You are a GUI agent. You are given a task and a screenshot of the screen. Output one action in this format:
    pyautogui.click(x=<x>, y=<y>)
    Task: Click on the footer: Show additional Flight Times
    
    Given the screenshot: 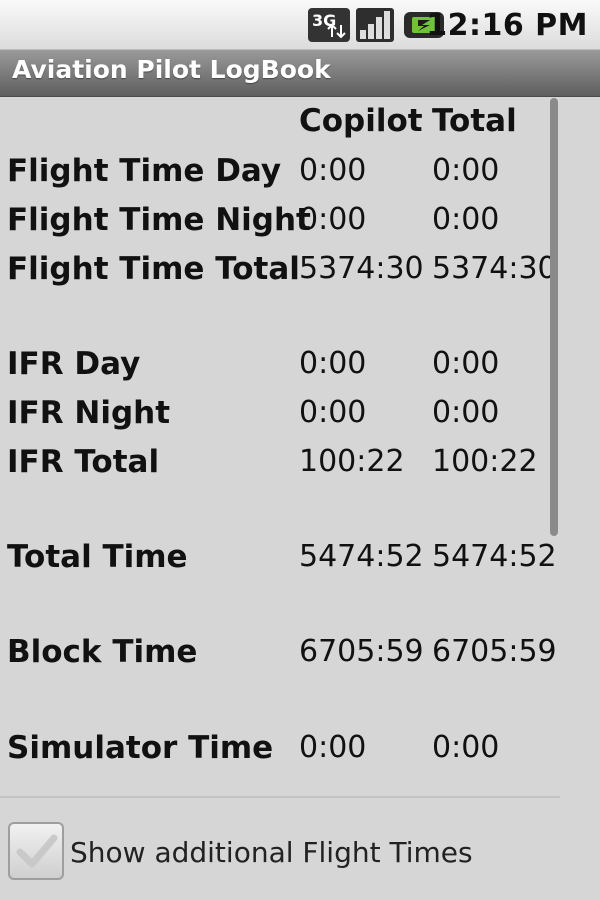 What is the action you would take?
    pyautogui.click(x=300, y=855)
    